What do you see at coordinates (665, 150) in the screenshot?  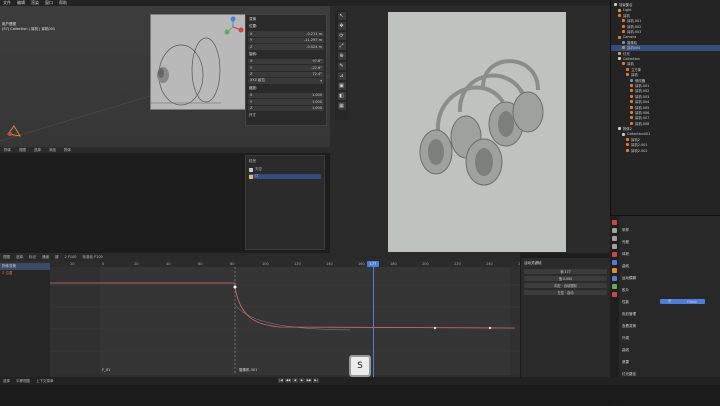 I see `outliner-item: 耳机2.002` at bounding box center [665, 150].